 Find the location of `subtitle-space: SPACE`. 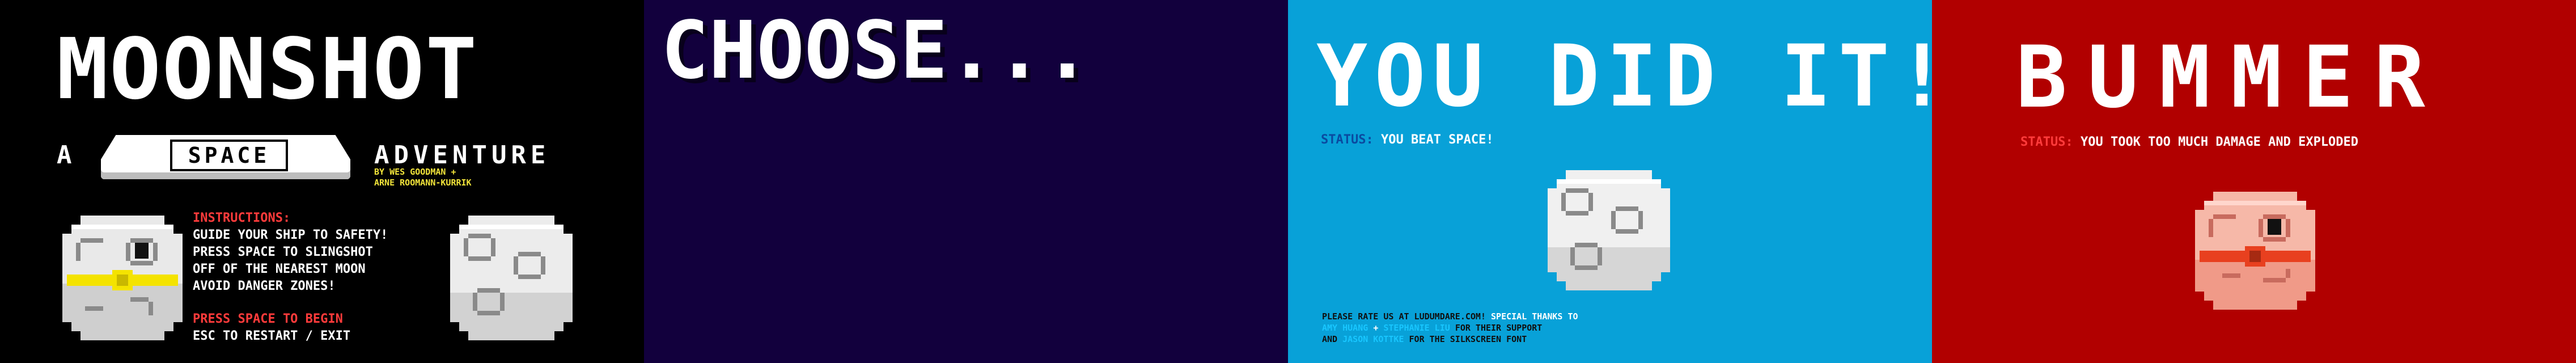

subtitle-space: SPACE is located at coordinates (229, 155).